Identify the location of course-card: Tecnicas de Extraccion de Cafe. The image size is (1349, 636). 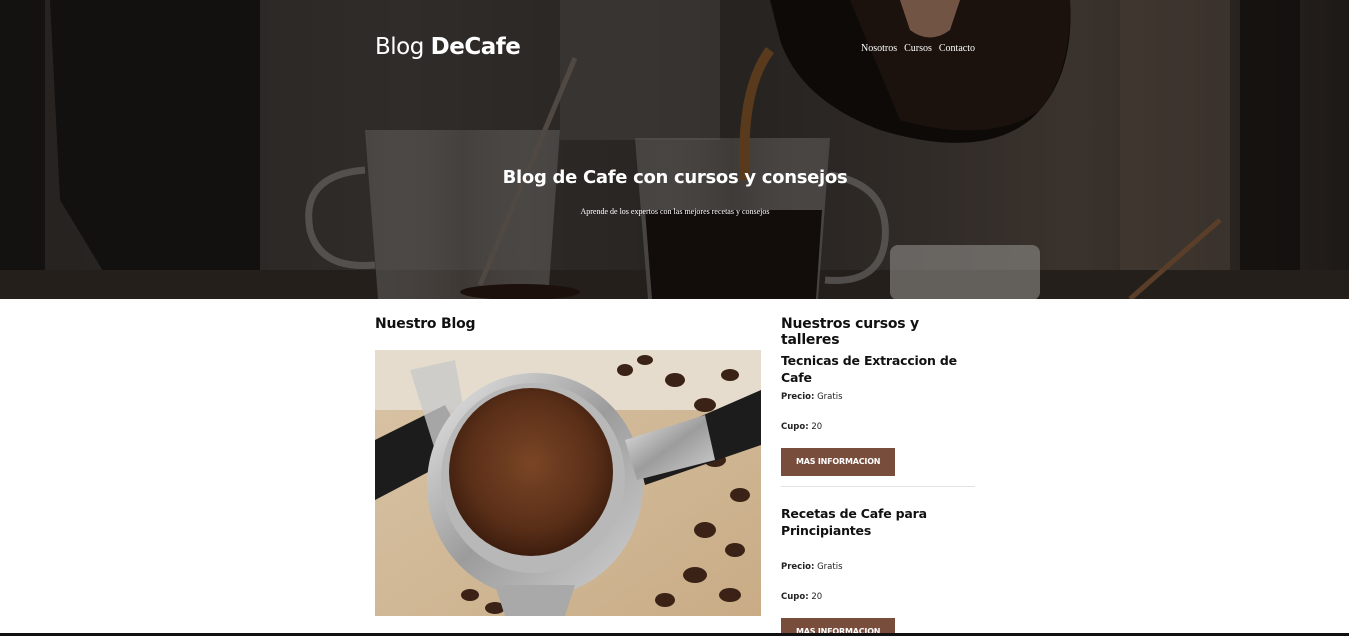
(878, 369).